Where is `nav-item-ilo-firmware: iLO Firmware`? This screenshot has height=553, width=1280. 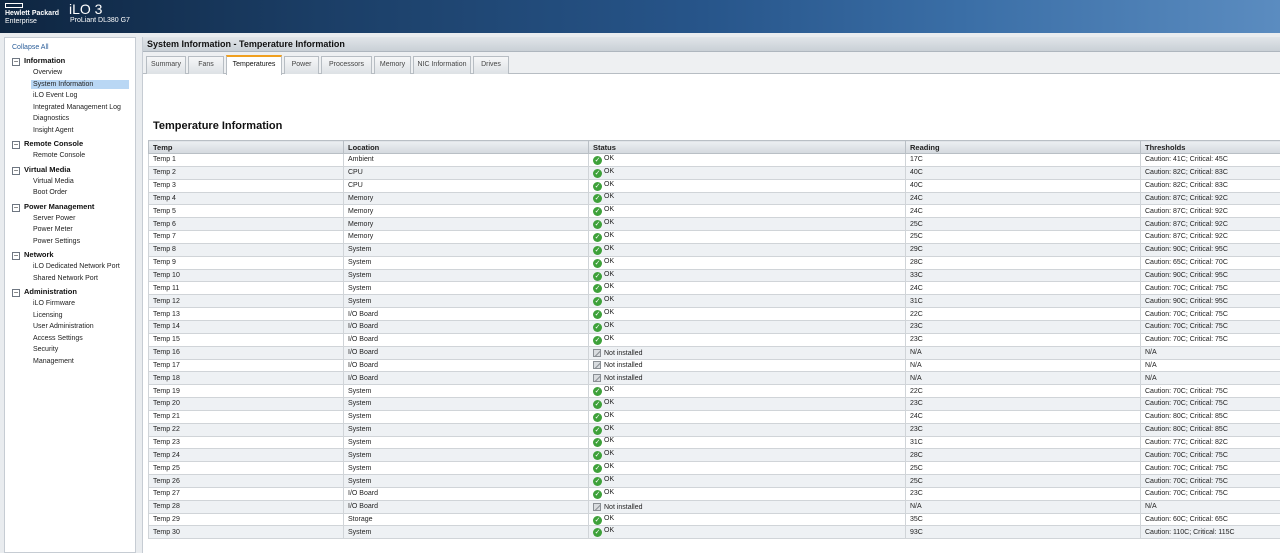
nav-item-ilo-firmware: iLO Firmware is located at coordinates (54, 303).